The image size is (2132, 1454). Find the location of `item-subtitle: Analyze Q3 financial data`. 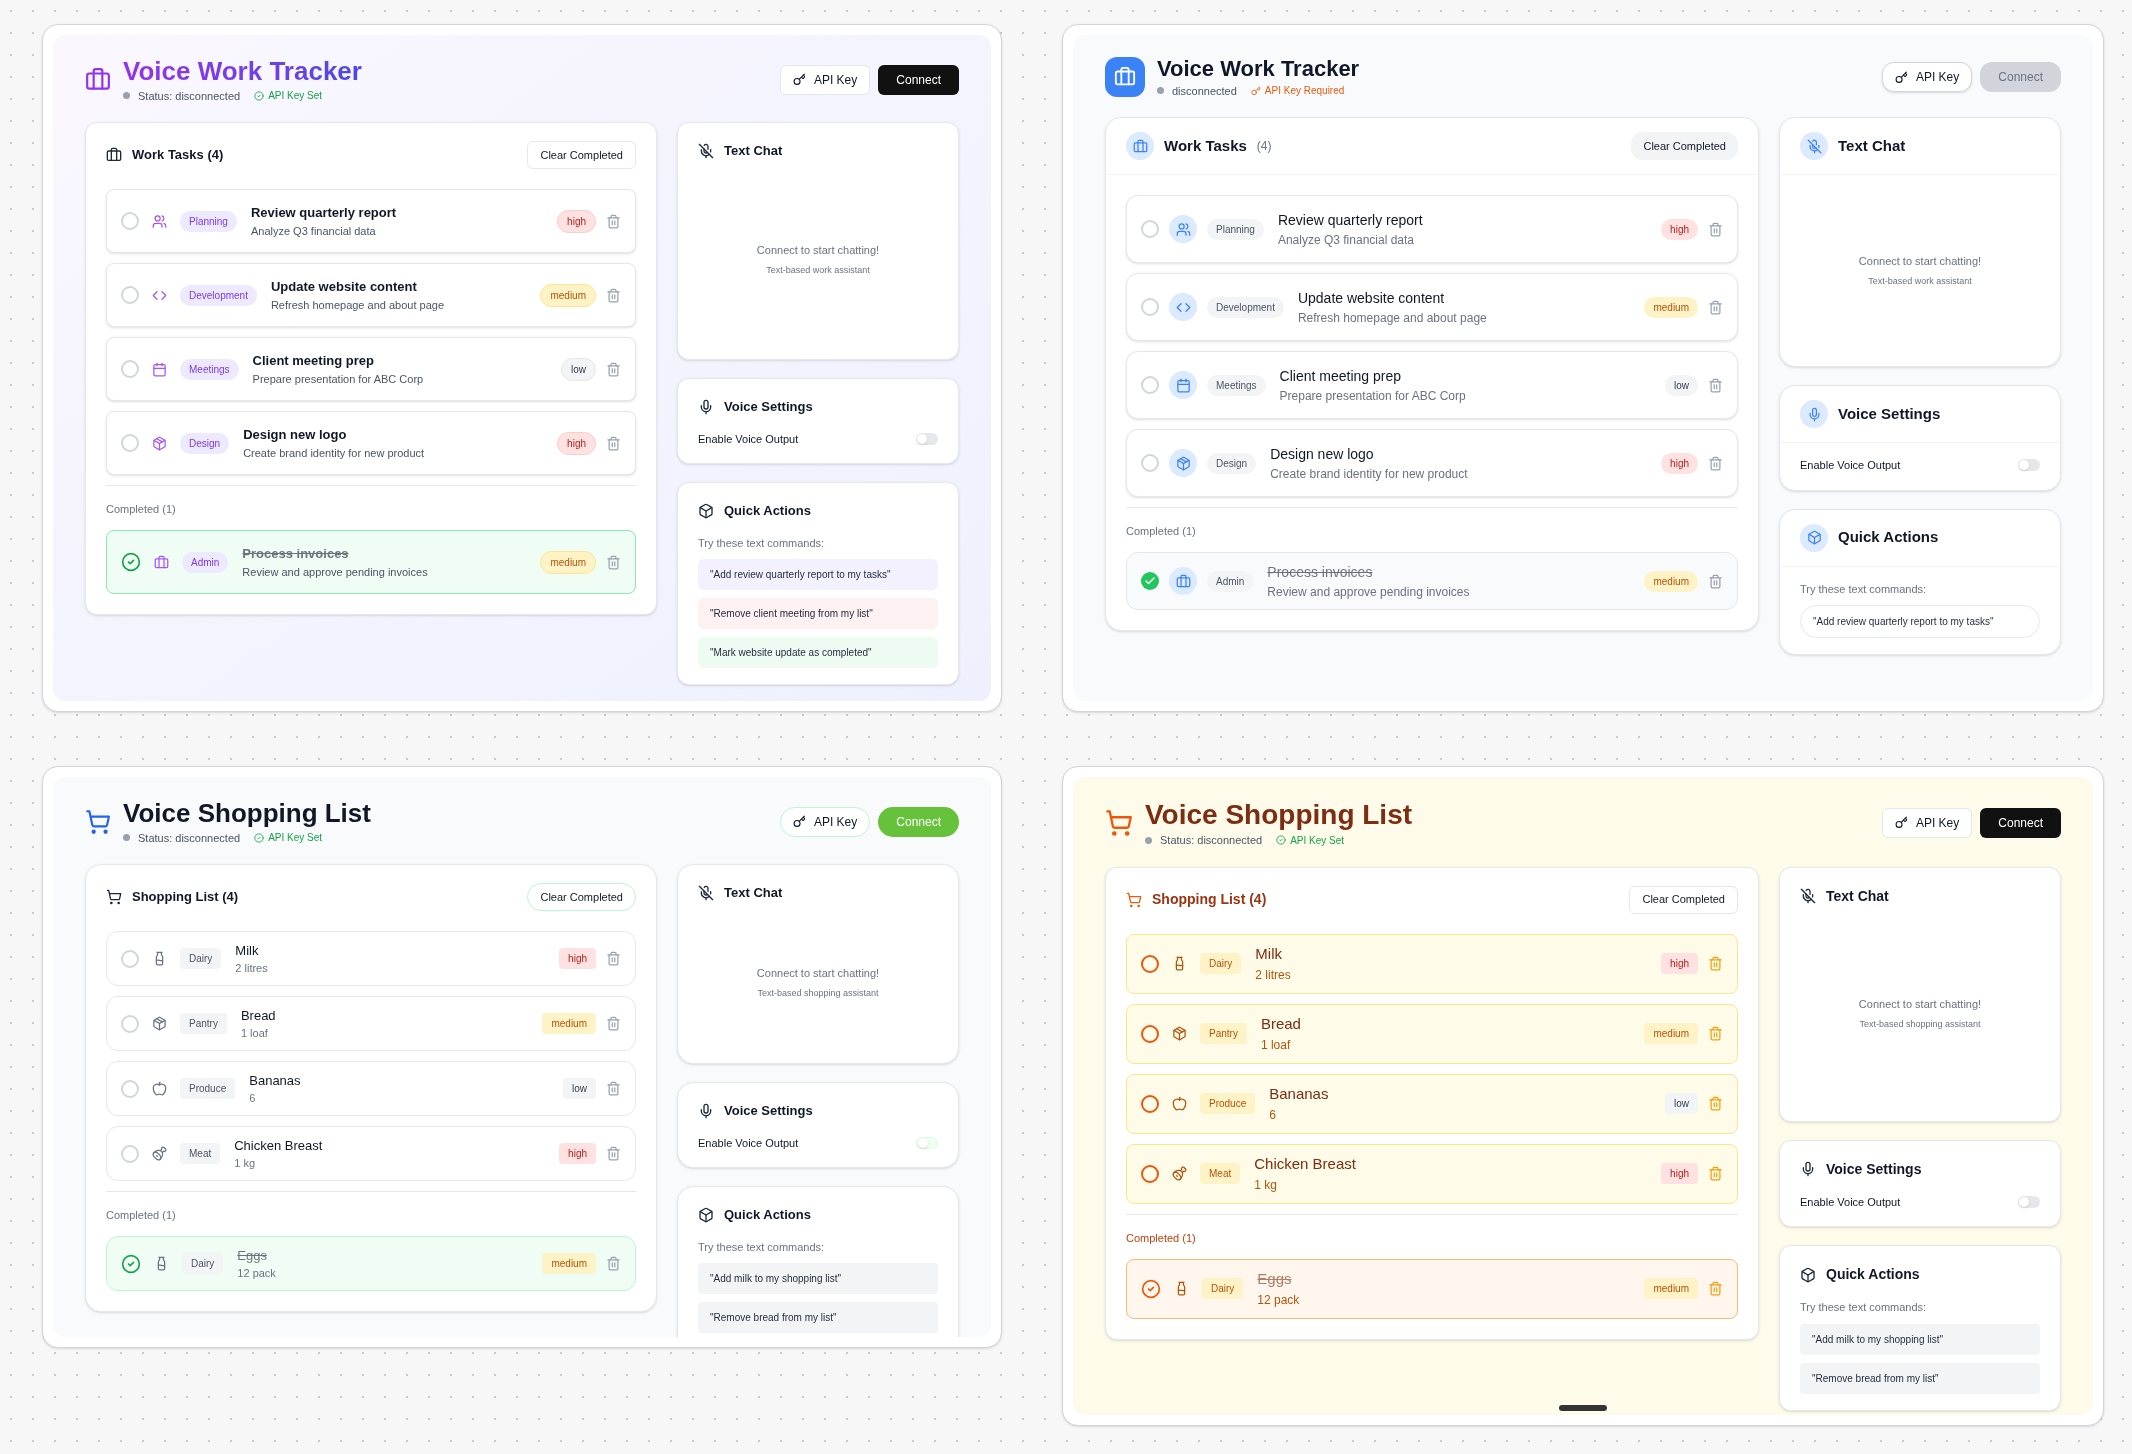

item-subtitle: Analyze Q3 financial data is located at coordinates (1346, 240).